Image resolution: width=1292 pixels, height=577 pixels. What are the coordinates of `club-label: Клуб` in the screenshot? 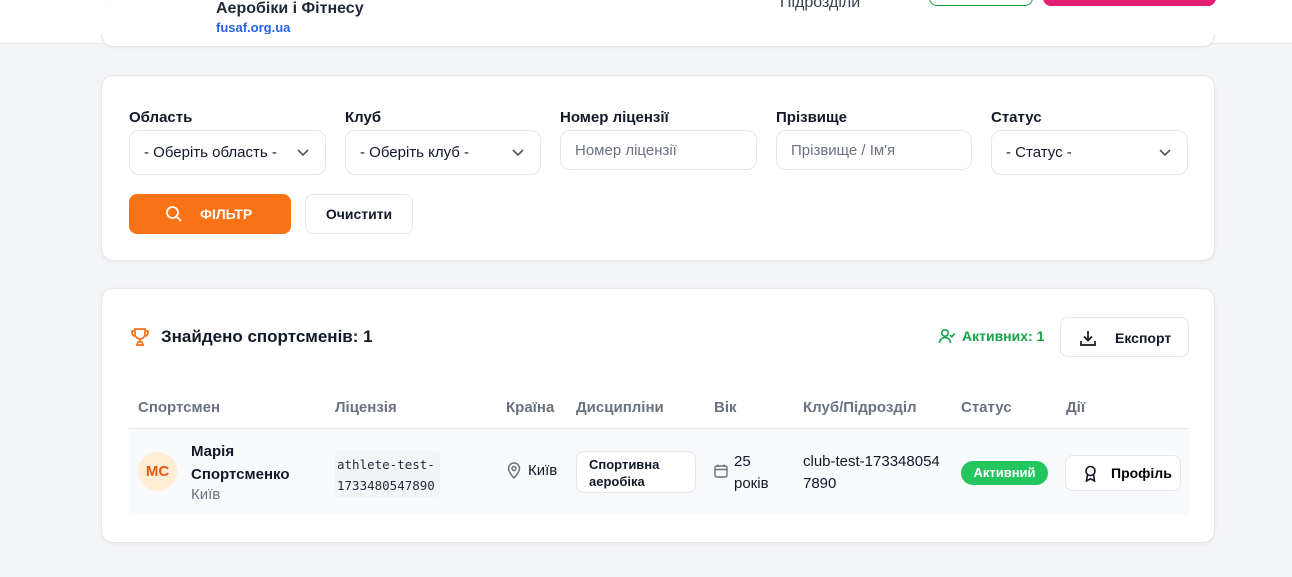 It's located at (363, 117).